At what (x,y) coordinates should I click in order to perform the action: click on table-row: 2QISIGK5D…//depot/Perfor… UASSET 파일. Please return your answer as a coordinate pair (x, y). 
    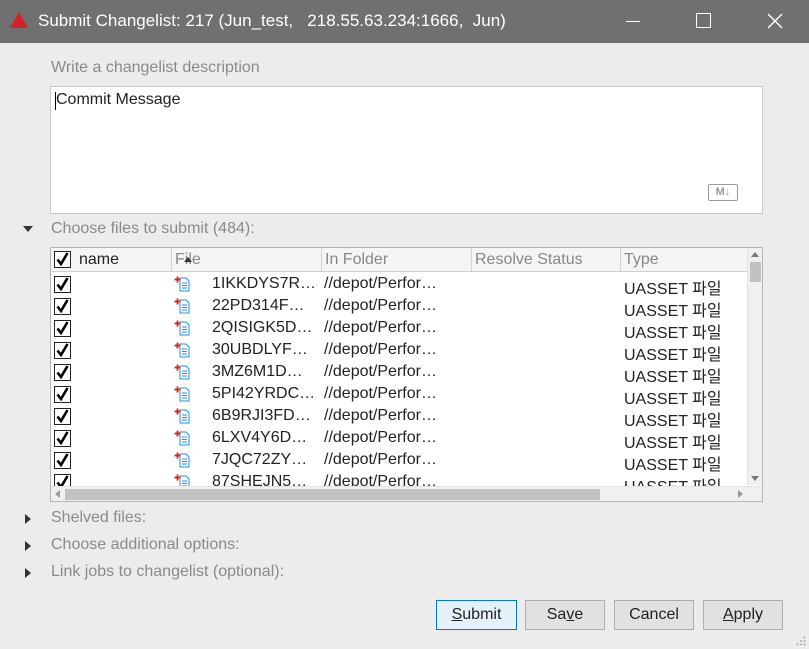
    Looking at the image, I should click on (399, 329).